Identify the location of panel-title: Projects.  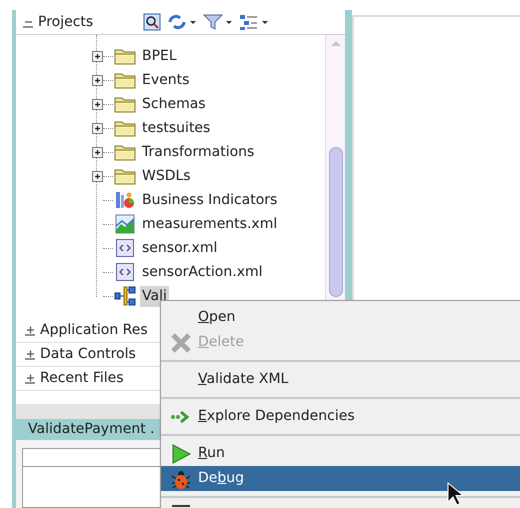
(66, 22).